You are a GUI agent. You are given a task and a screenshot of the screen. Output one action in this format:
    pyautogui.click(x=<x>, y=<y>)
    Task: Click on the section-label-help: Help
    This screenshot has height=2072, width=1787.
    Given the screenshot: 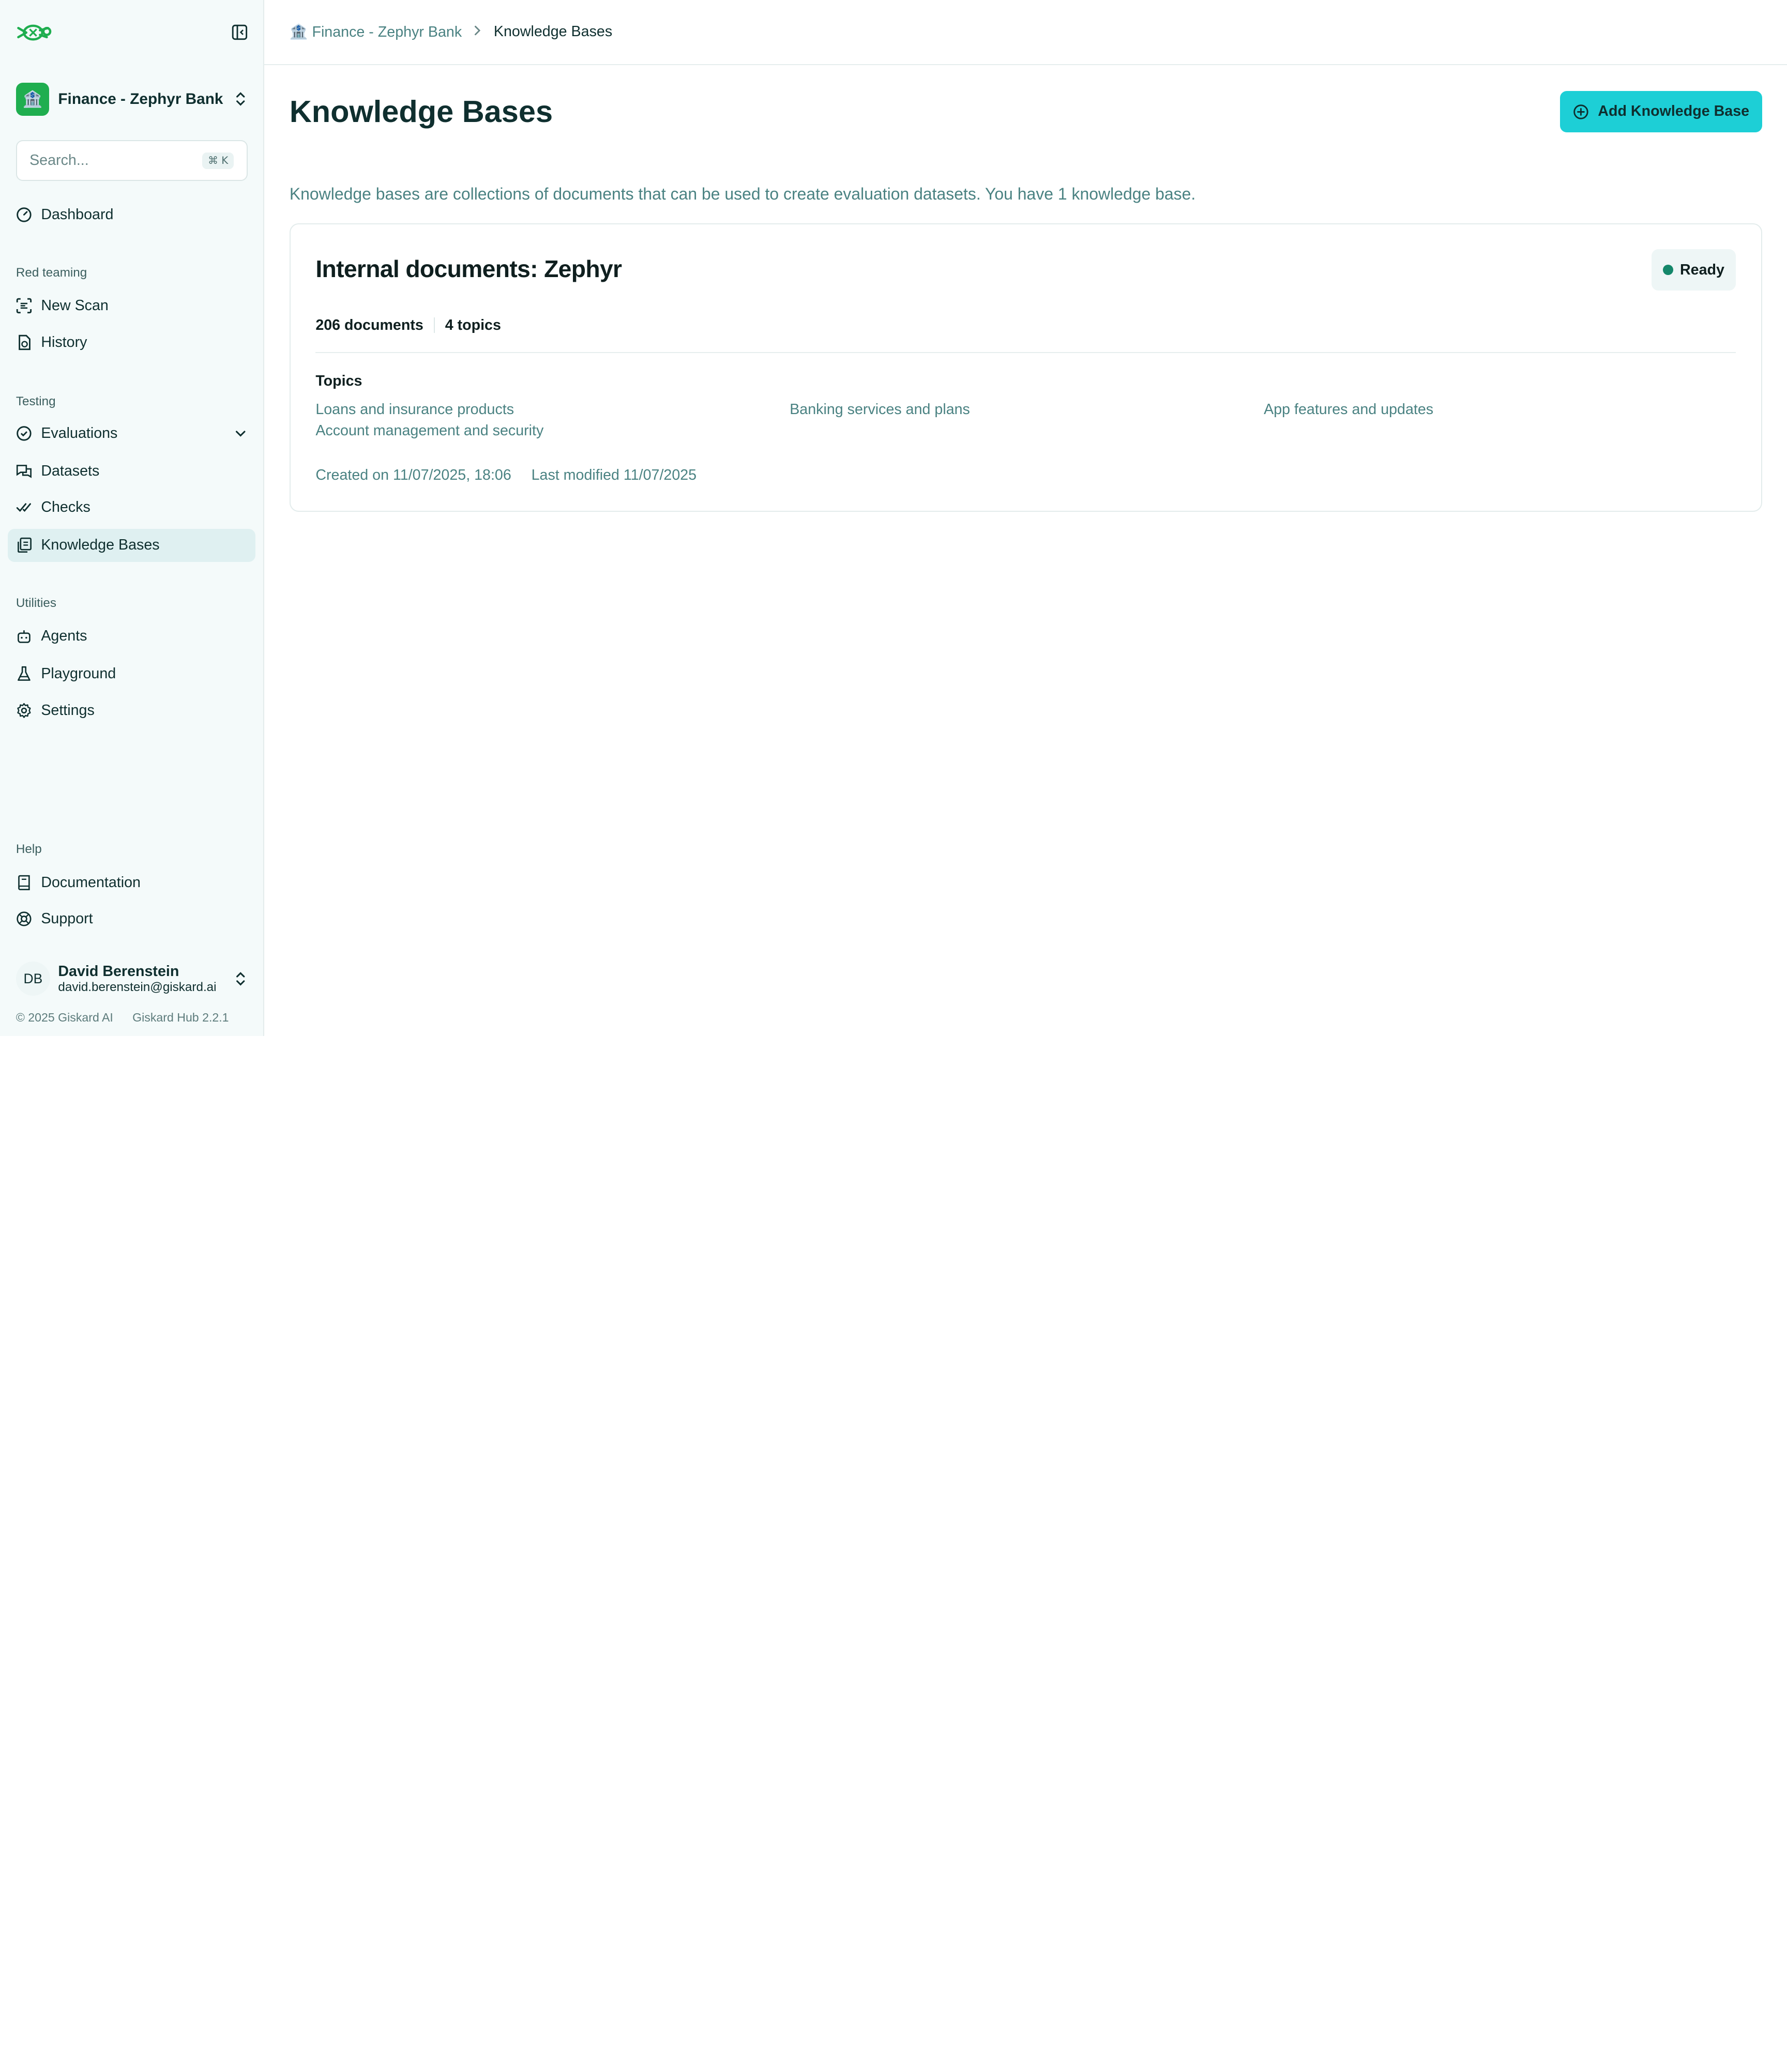 What is the action you would take?
    pyautogui.click(x=29, y=849)
    